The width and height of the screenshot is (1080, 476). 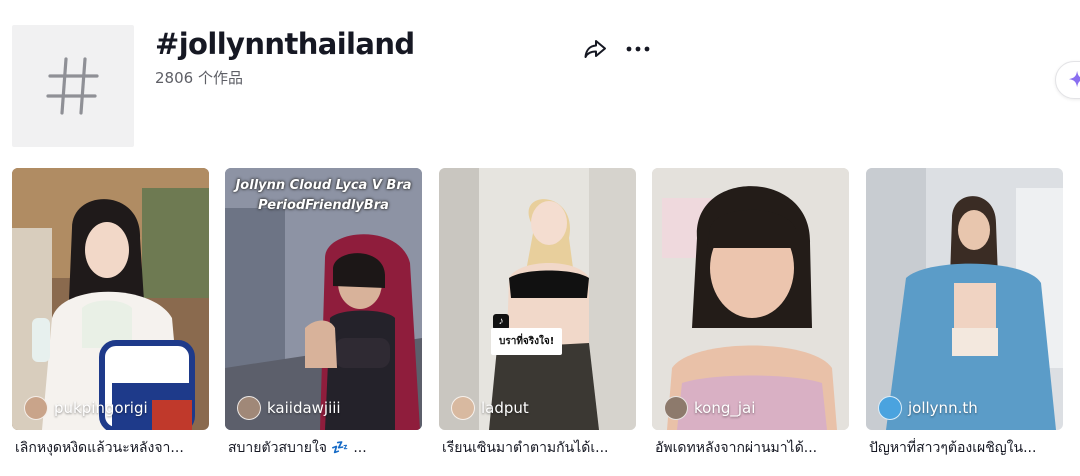 I want to click on ellipsis-icon, so click(x=638, y=49).